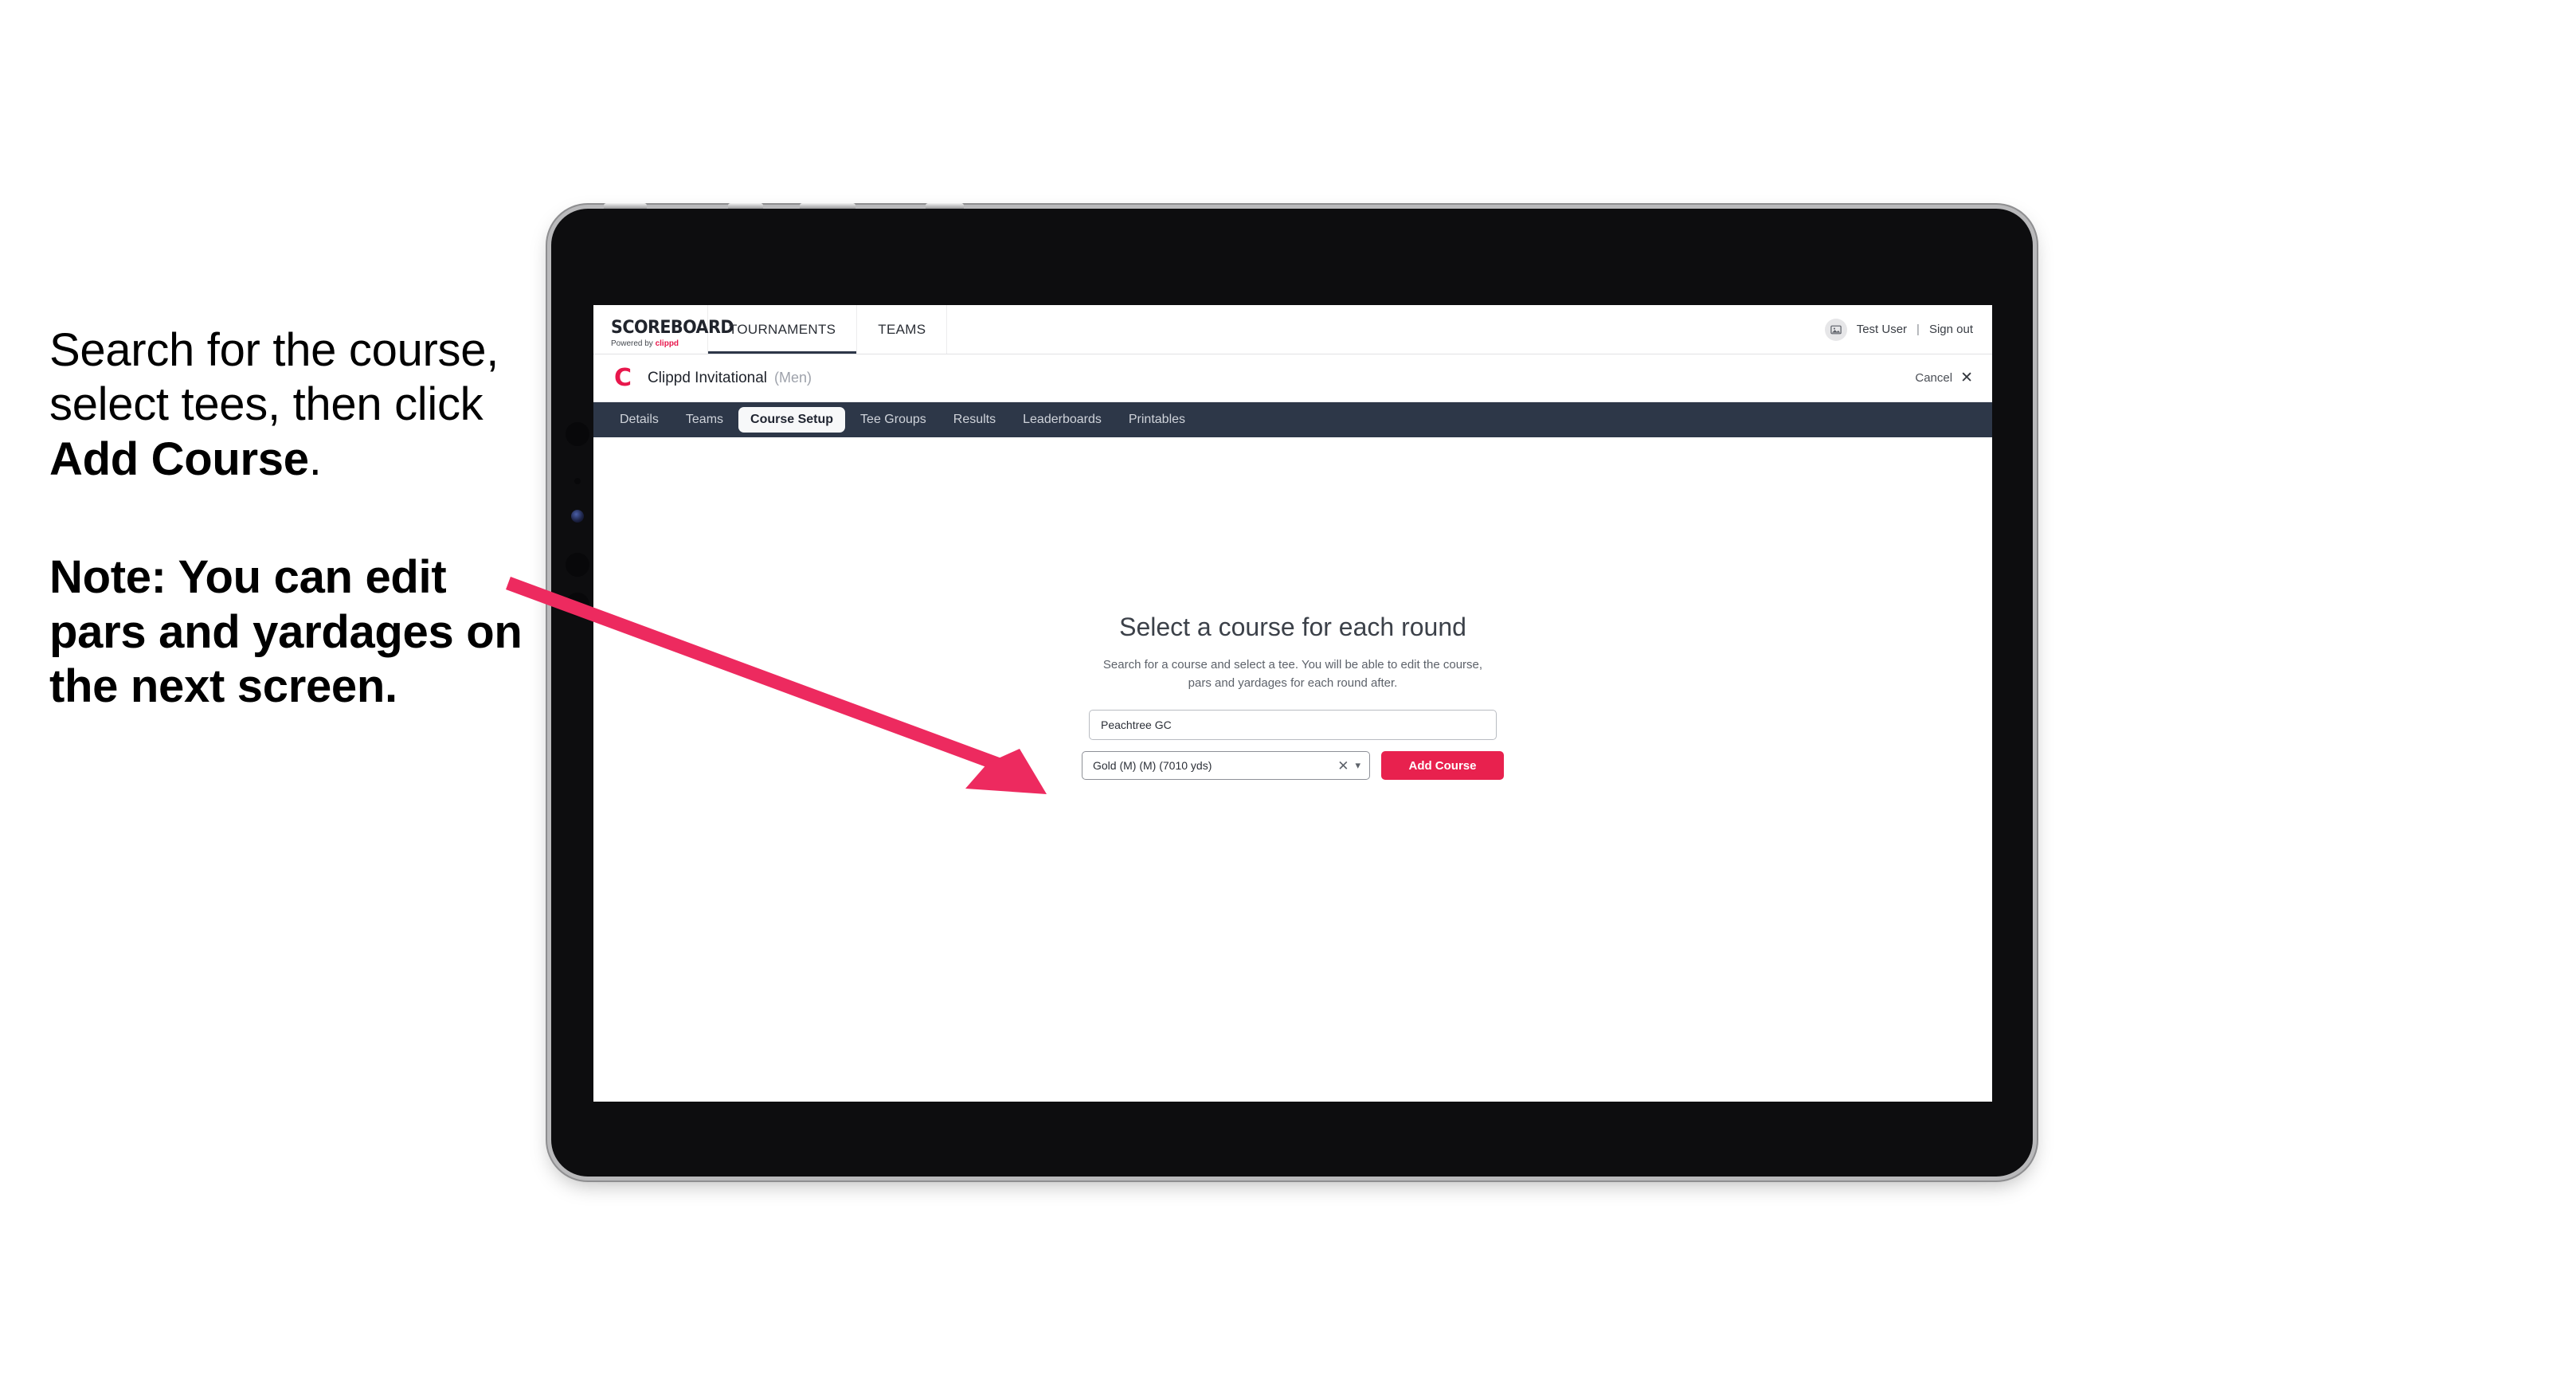  I want to click on brand-tagline-prefix: Powered by, so click(633, 343).